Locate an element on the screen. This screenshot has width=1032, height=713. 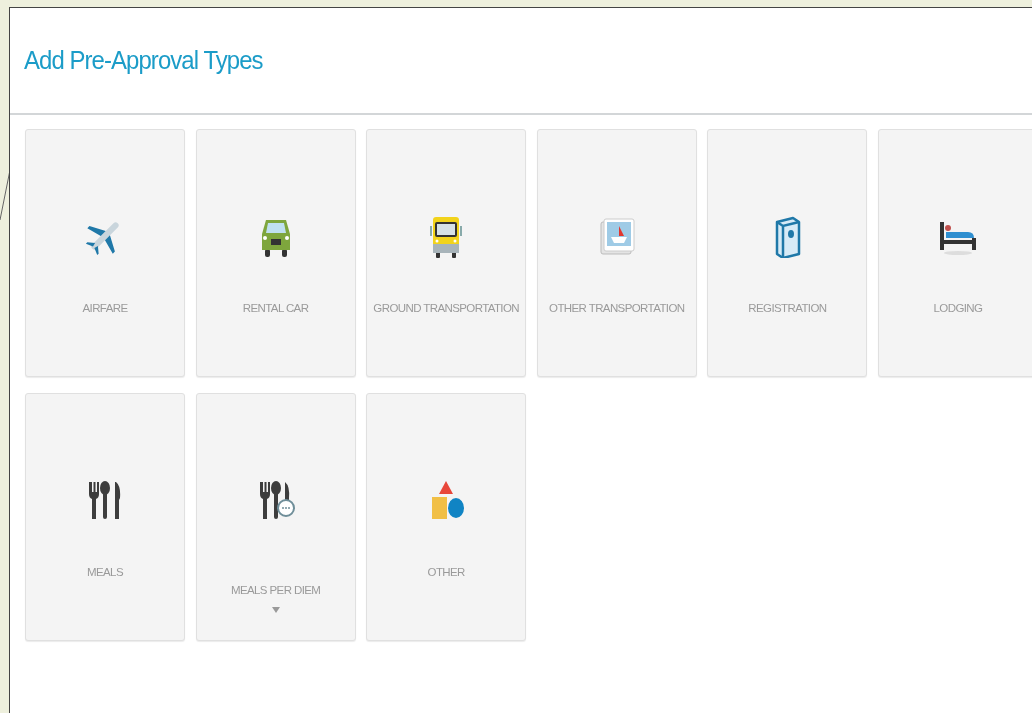
tile-label: OTHER is located at coordinates (446, 572).